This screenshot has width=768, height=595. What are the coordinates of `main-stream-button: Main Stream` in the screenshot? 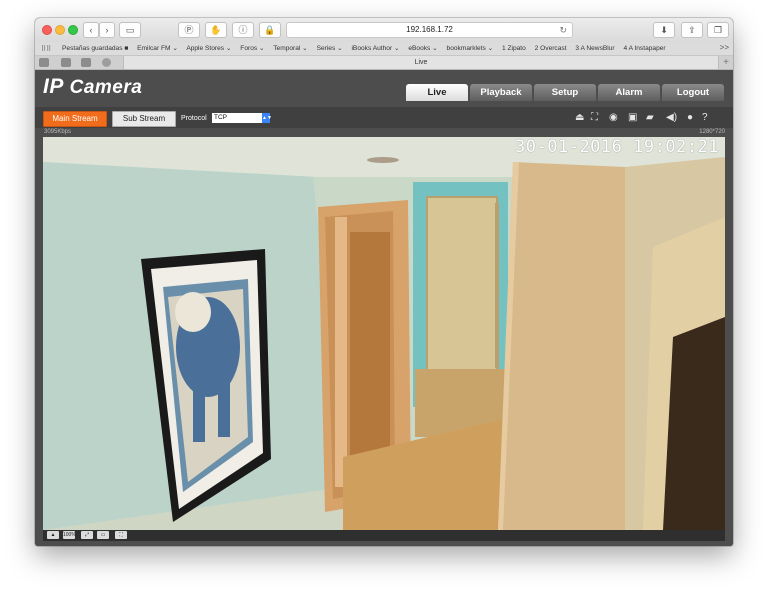 It's located at (75, 119).